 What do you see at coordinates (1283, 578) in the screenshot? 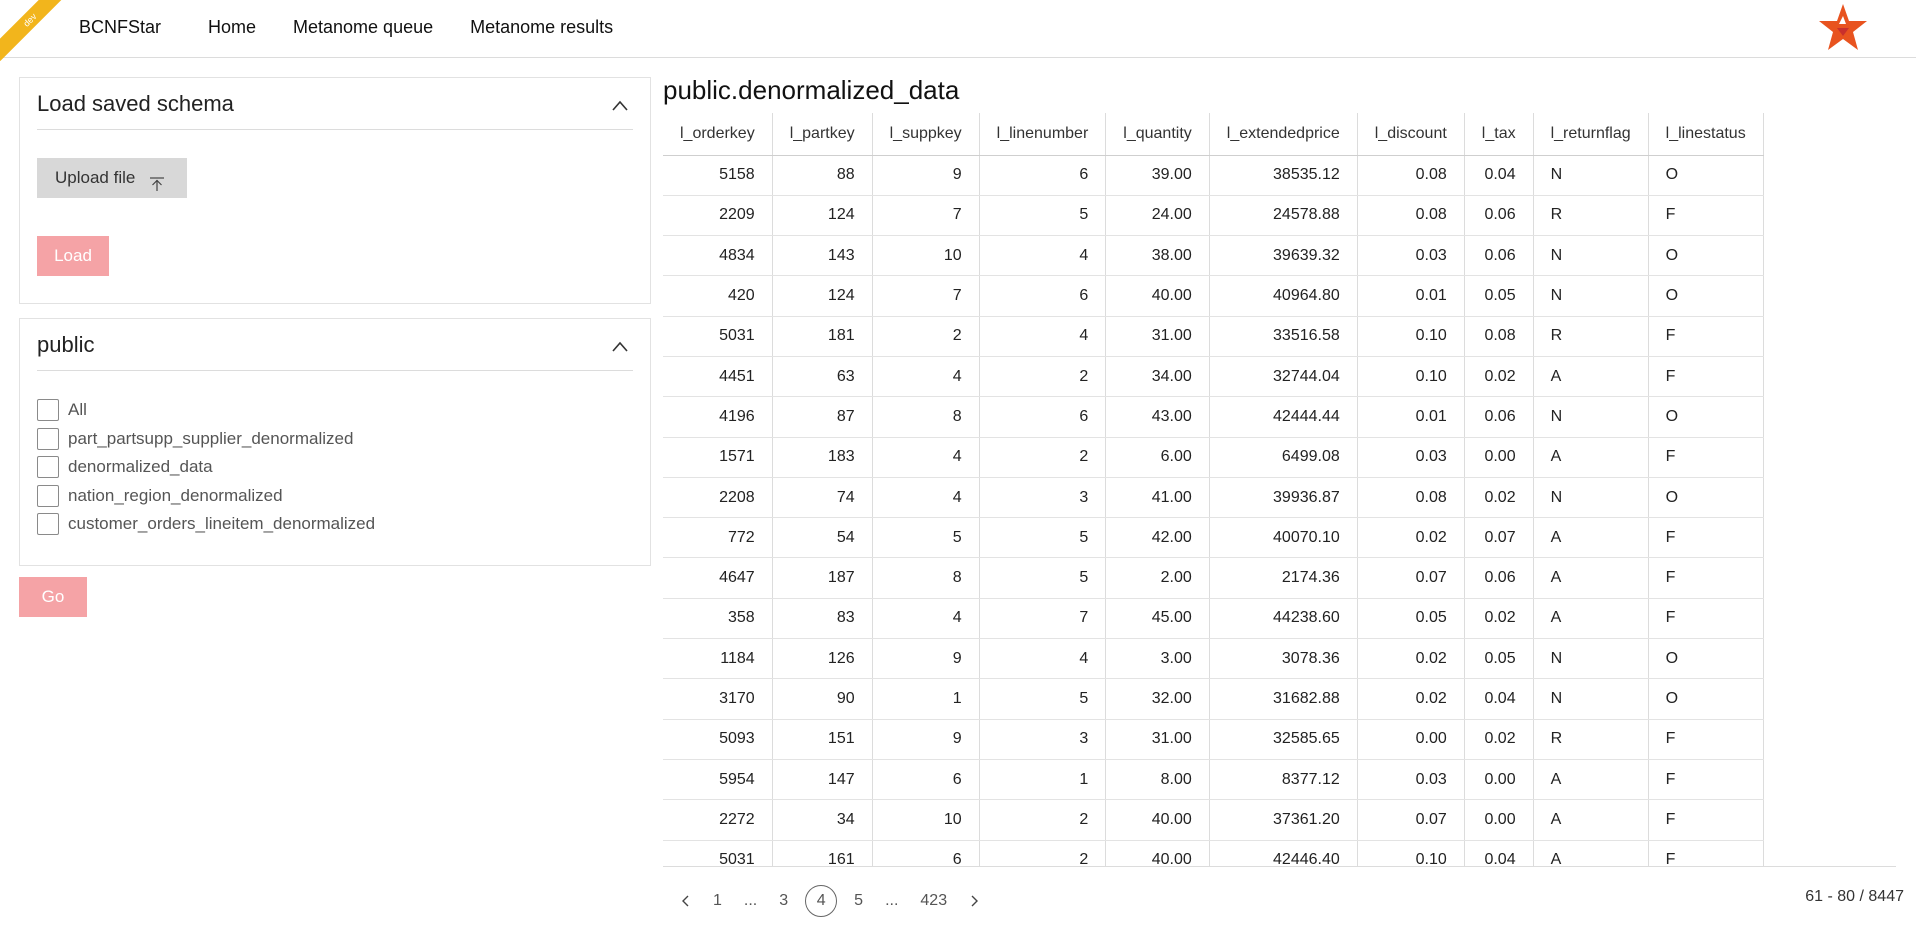
I see `table-cell-l-extendedprice: 2174.36` at bounding box center [1283, 578].